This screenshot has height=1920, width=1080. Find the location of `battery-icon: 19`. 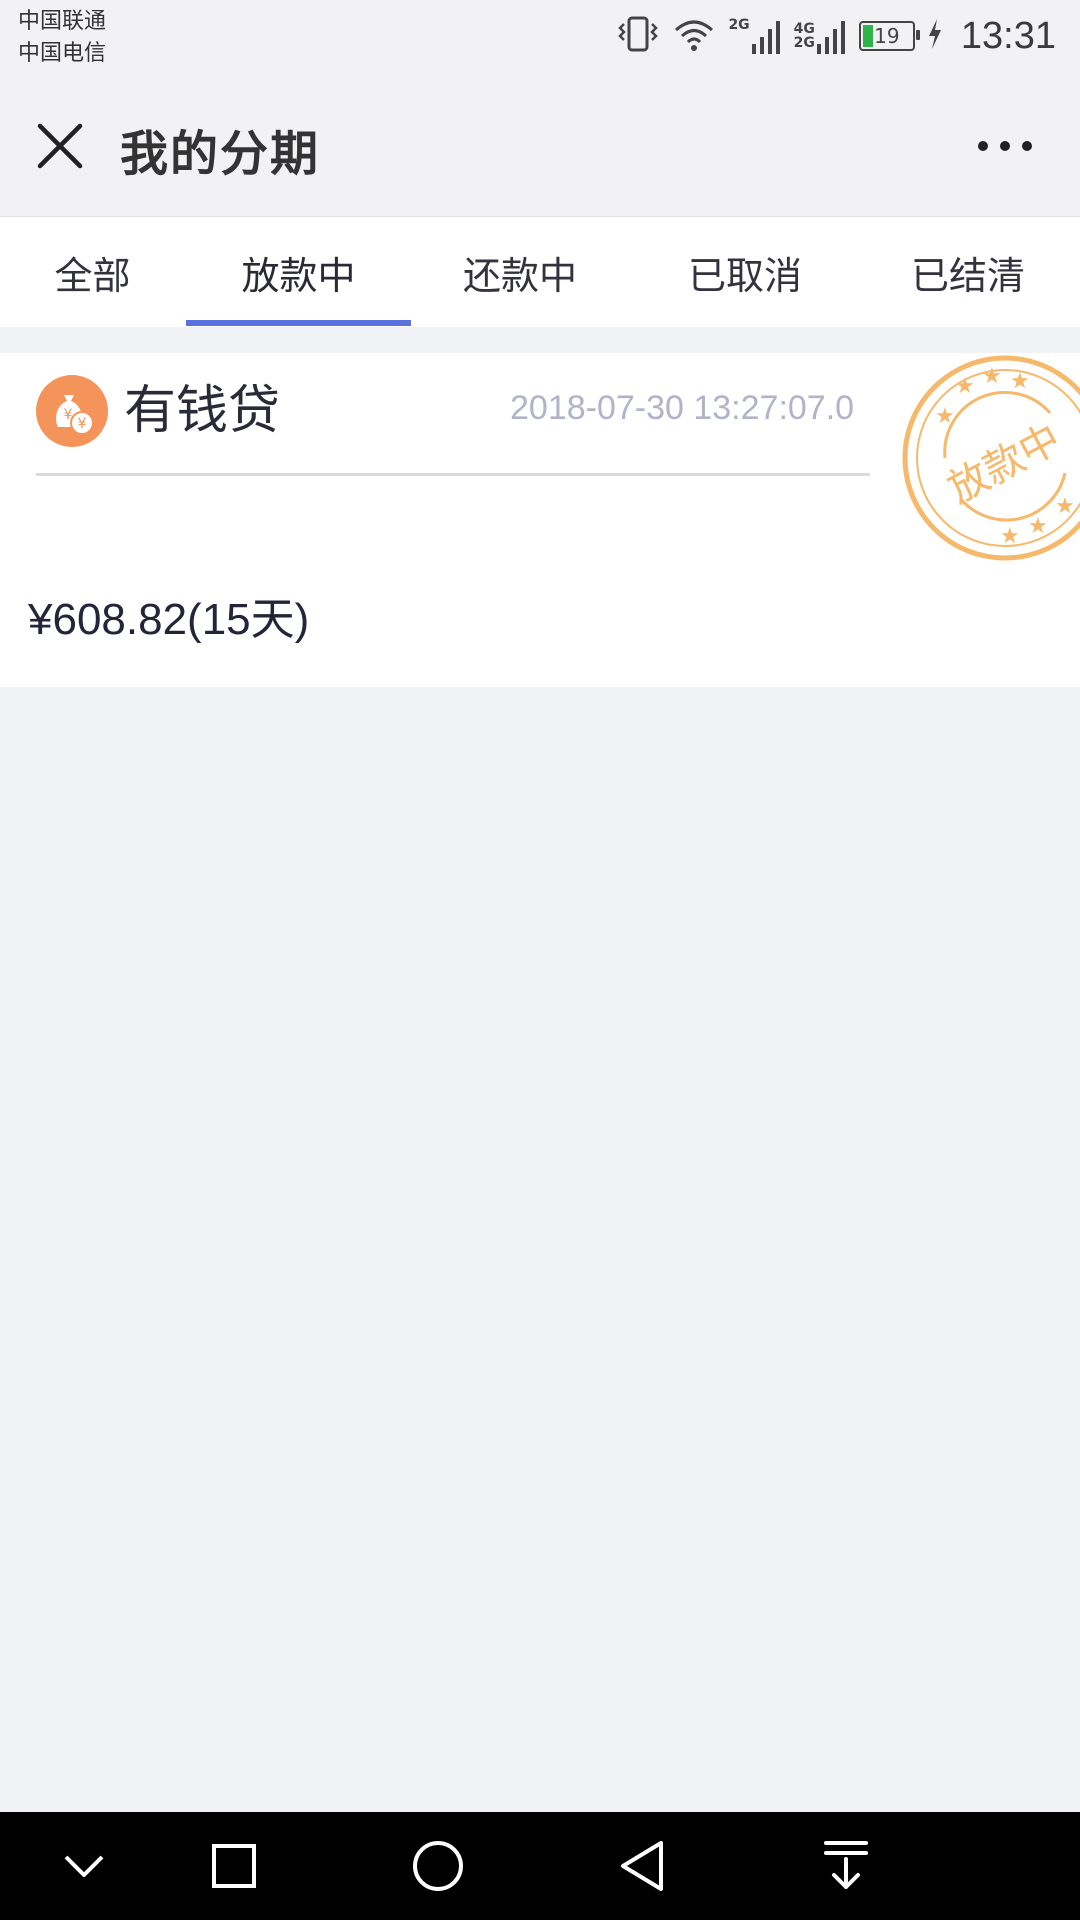

battery-icon: 19 is located at coordinates (889, 36).